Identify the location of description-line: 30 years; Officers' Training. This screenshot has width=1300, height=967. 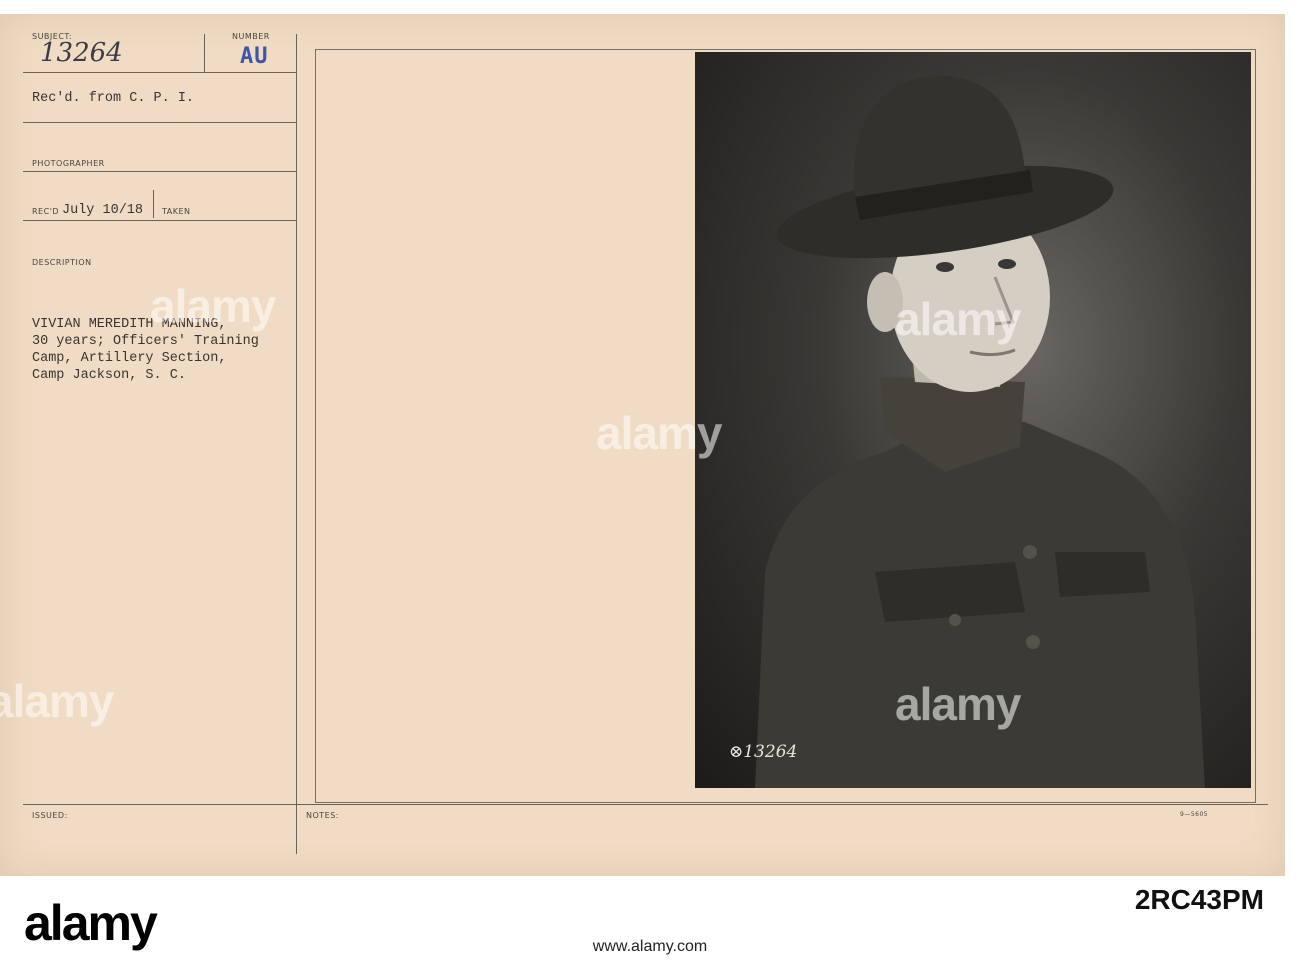
(145, 341).